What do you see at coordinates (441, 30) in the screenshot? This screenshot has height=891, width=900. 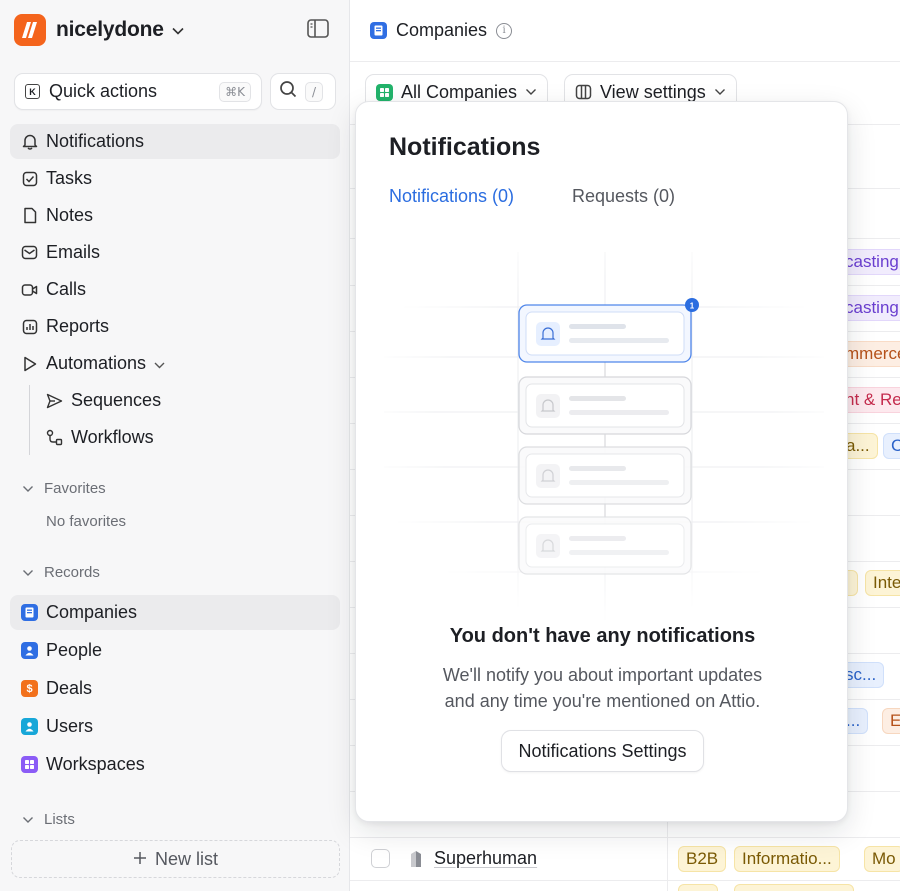 I see `page-title: Companies i` at bounding box center [441, 30].